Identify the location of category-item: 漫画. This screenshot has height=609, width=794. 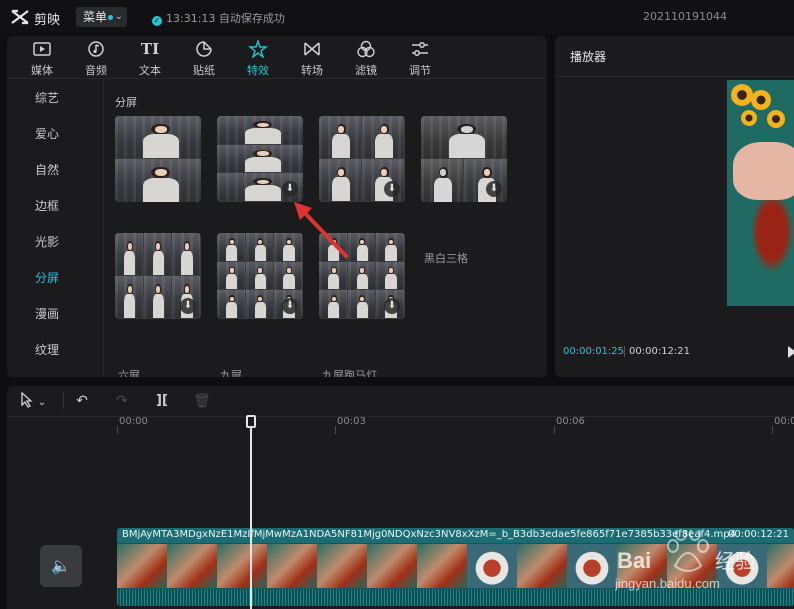
(55, 314).